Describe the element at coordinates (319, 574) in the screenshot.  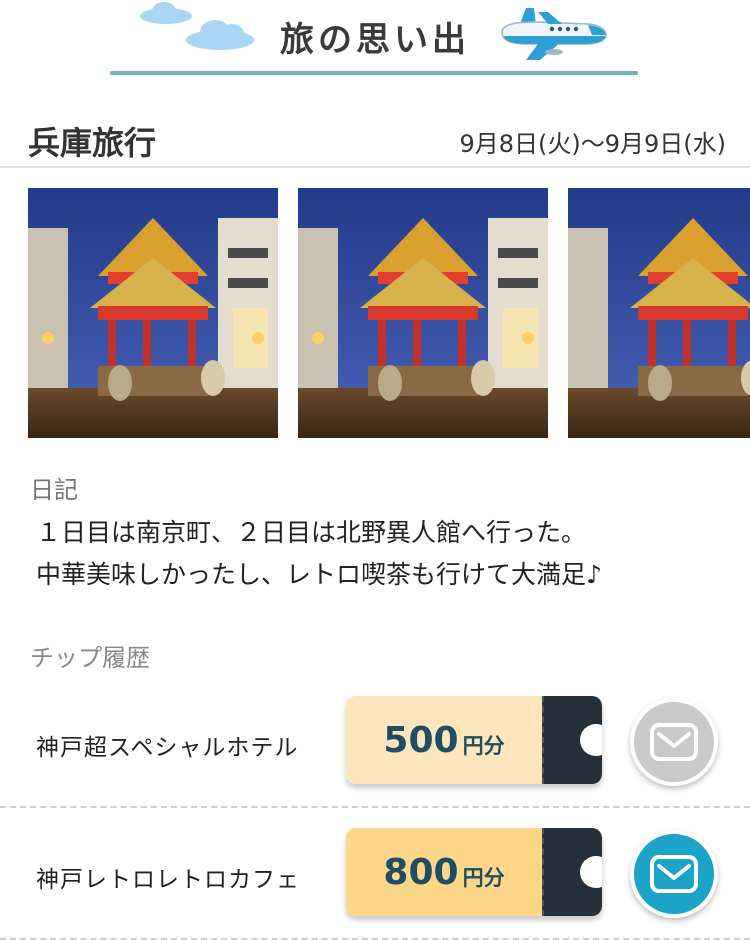
I see `diary-line: 中華美味しかったし、レトロ喫茶も行けて大満足♪` at that location.